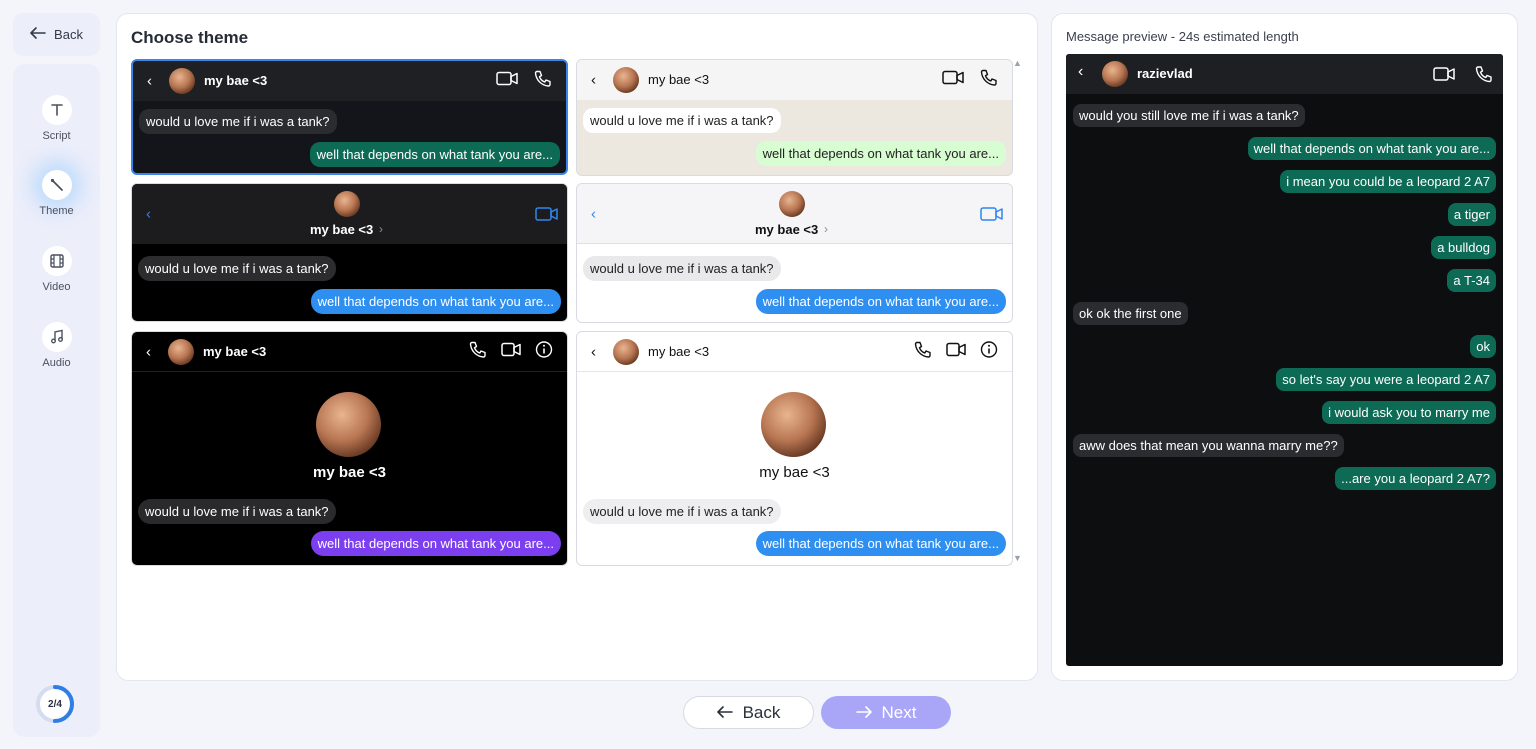 This screenshot has width=1536, height=749. Describe the element at coordinates (1483, 346) in the screenshot. I see `preview-message: ok` at that location.